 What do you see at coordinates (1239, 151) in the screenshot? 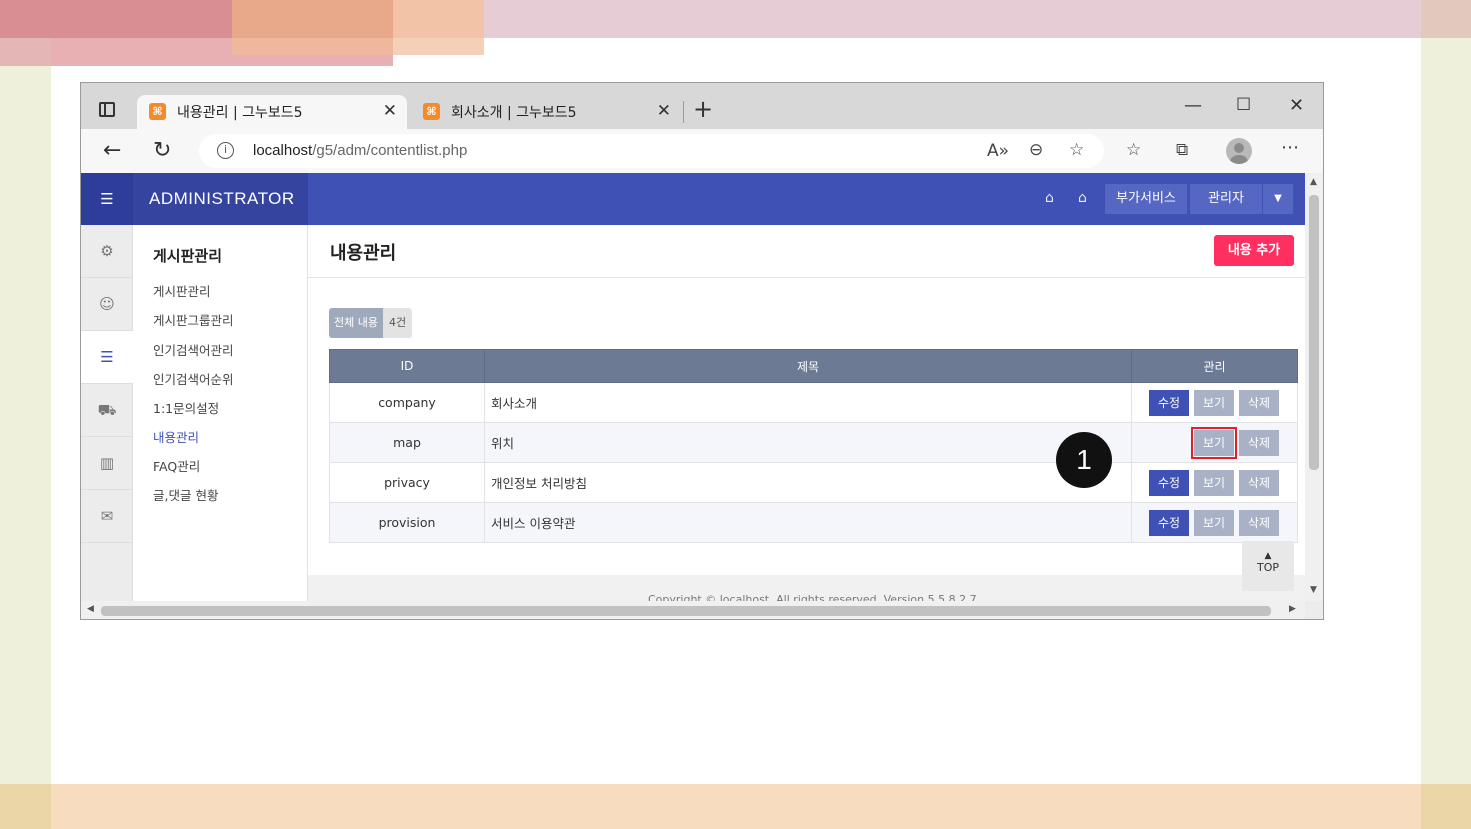
I see `profile-avatar` at bounding box center [1239, 151].